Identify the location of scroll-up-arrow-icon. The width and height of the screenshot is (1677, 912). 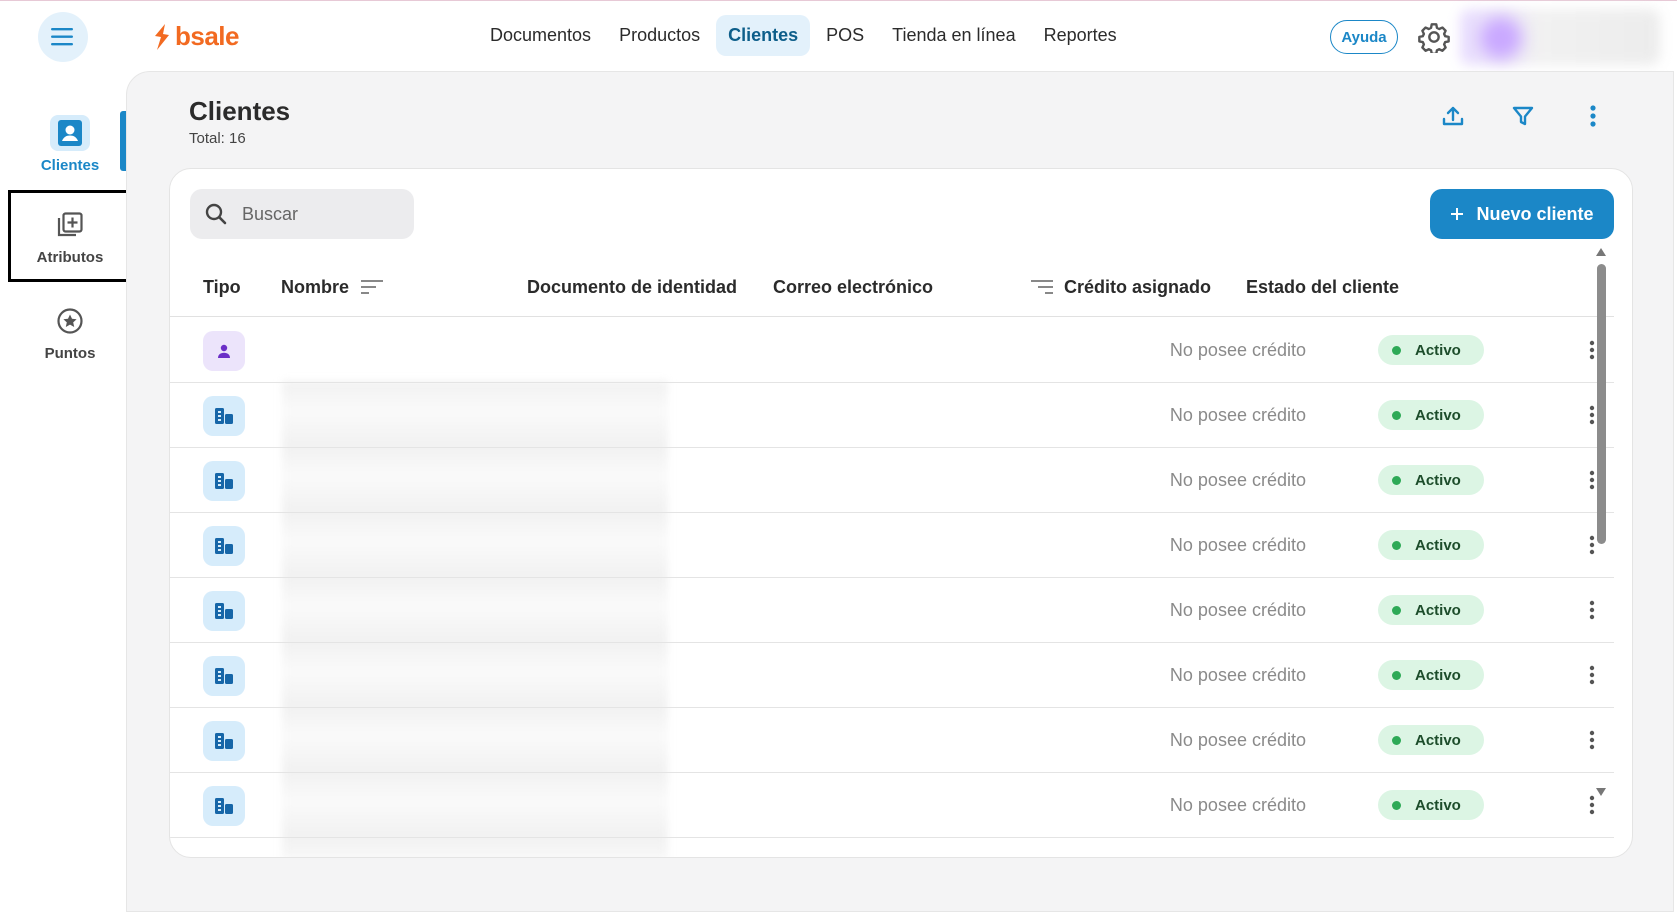
(1601, 252).